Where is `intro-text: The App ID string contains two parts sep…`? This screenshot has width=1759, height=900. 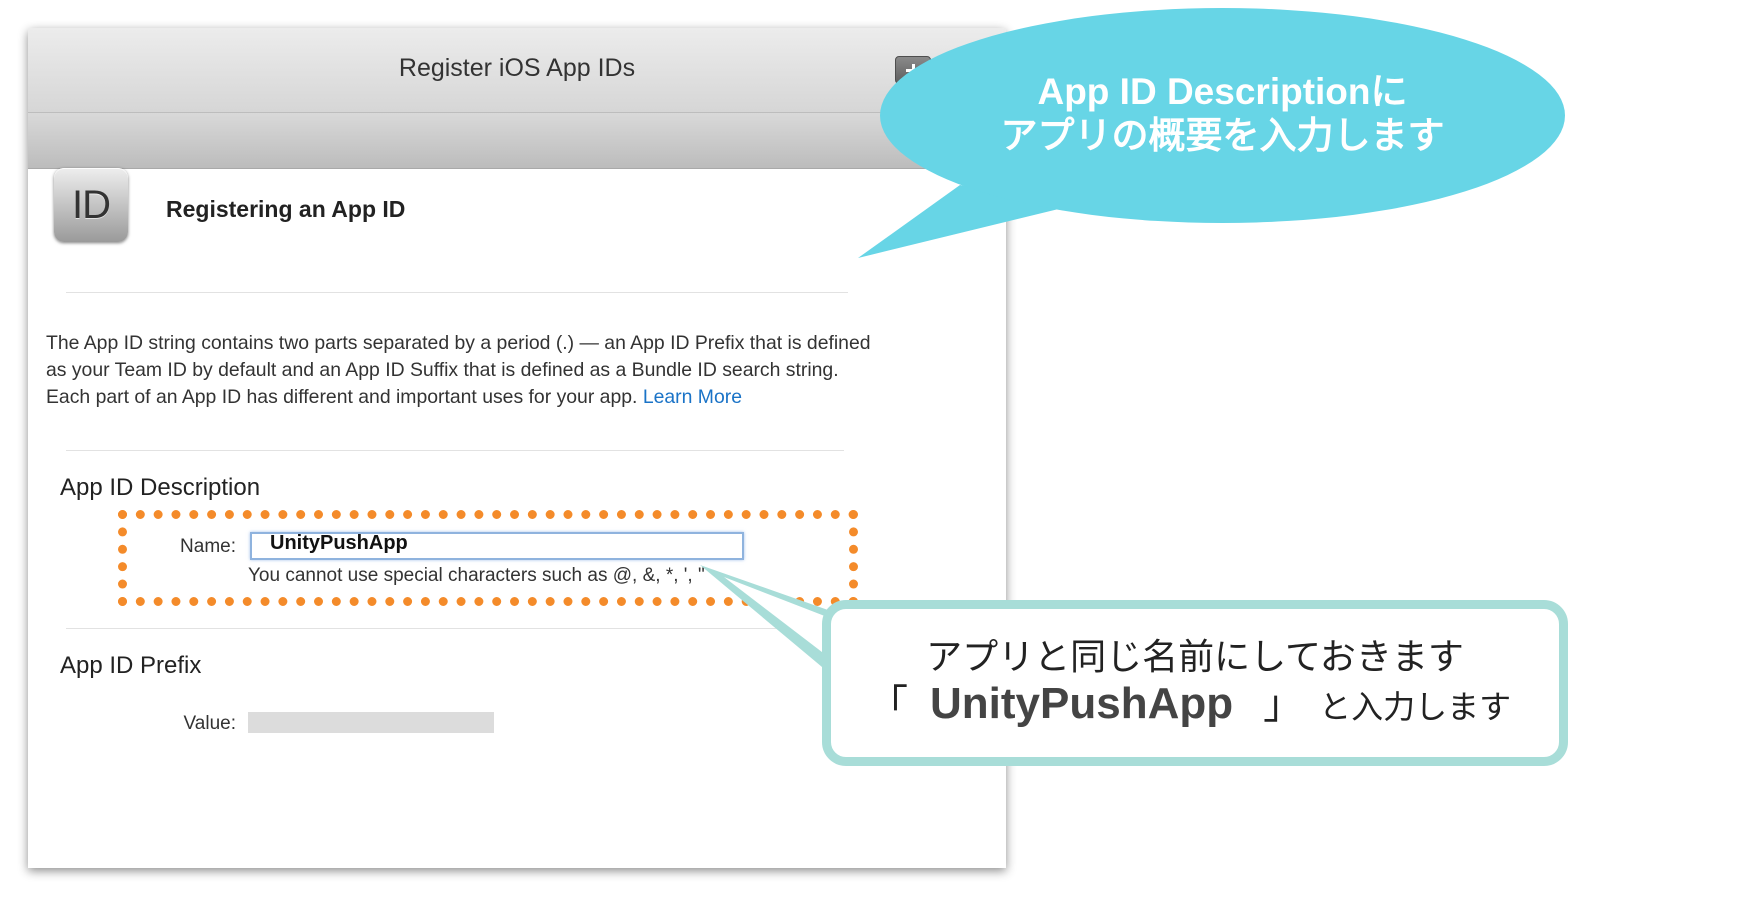
intro-text: The App ID string contains two parts sep… is located at coordinates (458, 370).